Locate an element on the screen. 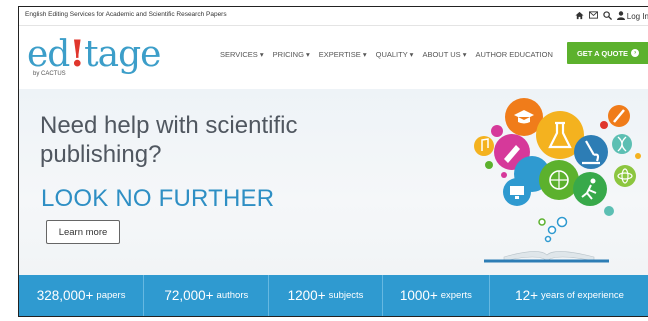 The width and height of the screenshot is (648, 321). learn-more-button: Learn more is located at coordinates (83, 232).